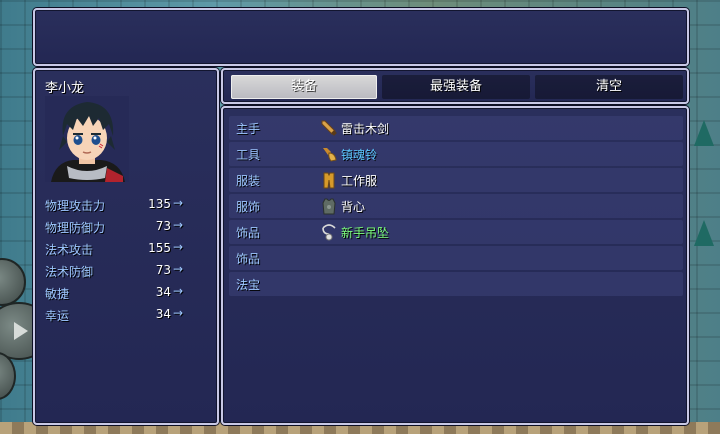 The width and height of the screenshot is (720, 434). What do you see at coordinates (365, 129) in the screenshot?
I see `slot-item: 雷击木剑` at bounding box center [365, 129].